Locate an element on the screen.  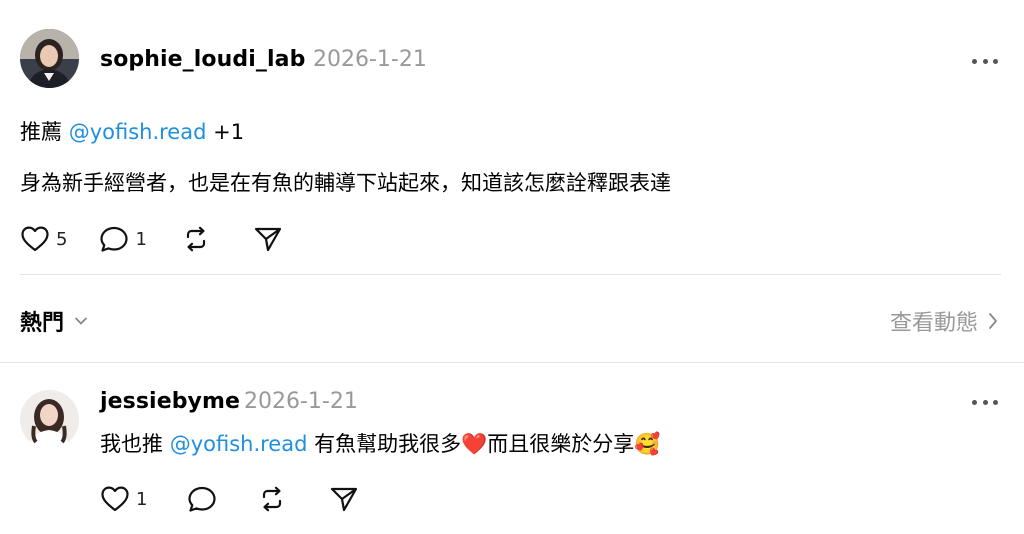
like-button: 1 is located at coordinates (123, 499).